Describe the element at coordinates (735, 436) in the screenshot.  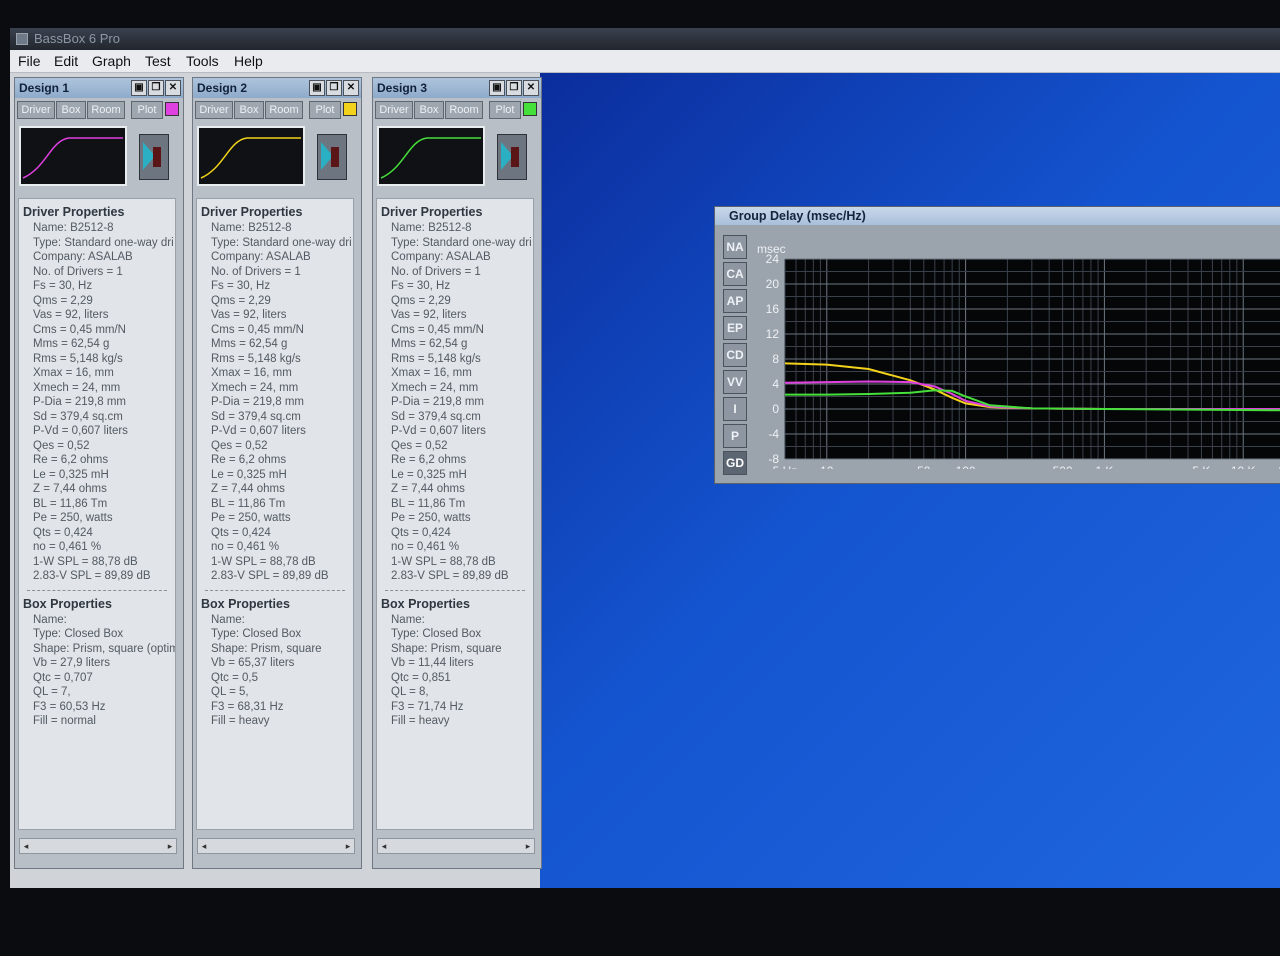
I see `graph-button-p: P` at that location.